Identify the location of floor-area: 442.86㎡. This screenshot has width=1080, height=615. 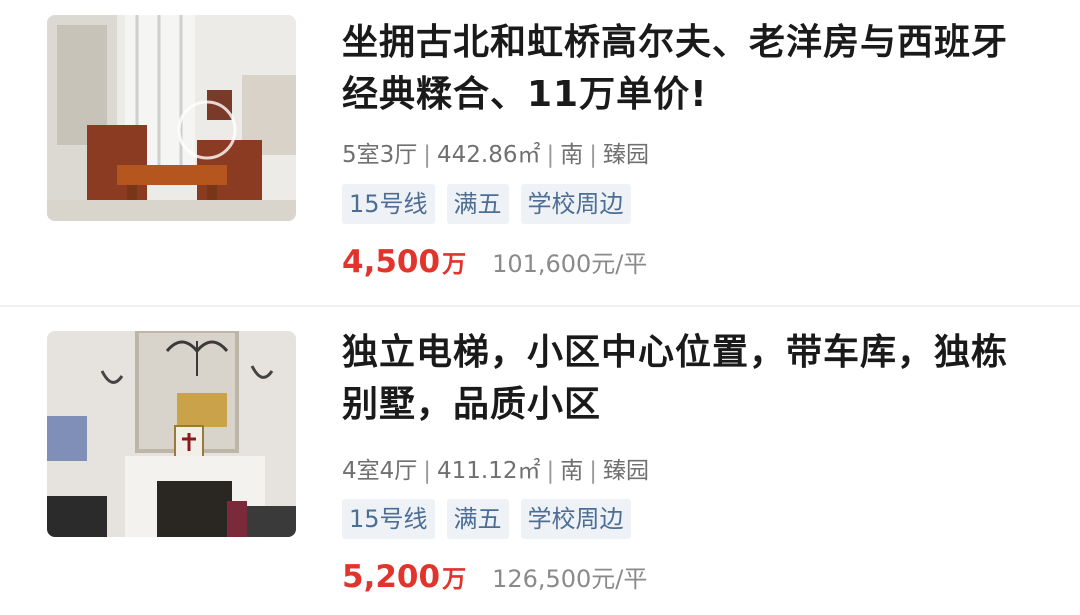
(489, 155).